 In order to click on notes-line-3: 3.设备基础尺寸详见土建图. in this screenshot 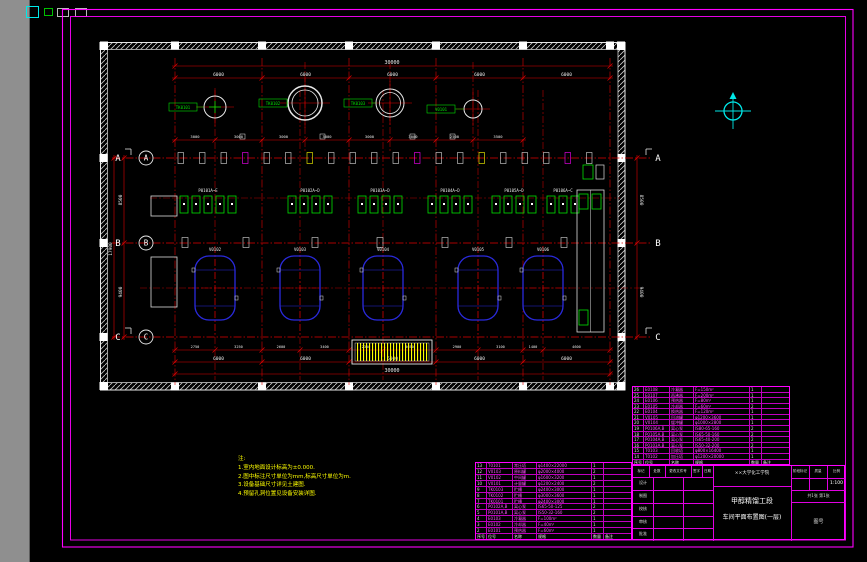, I will do `click(272, 485)`.